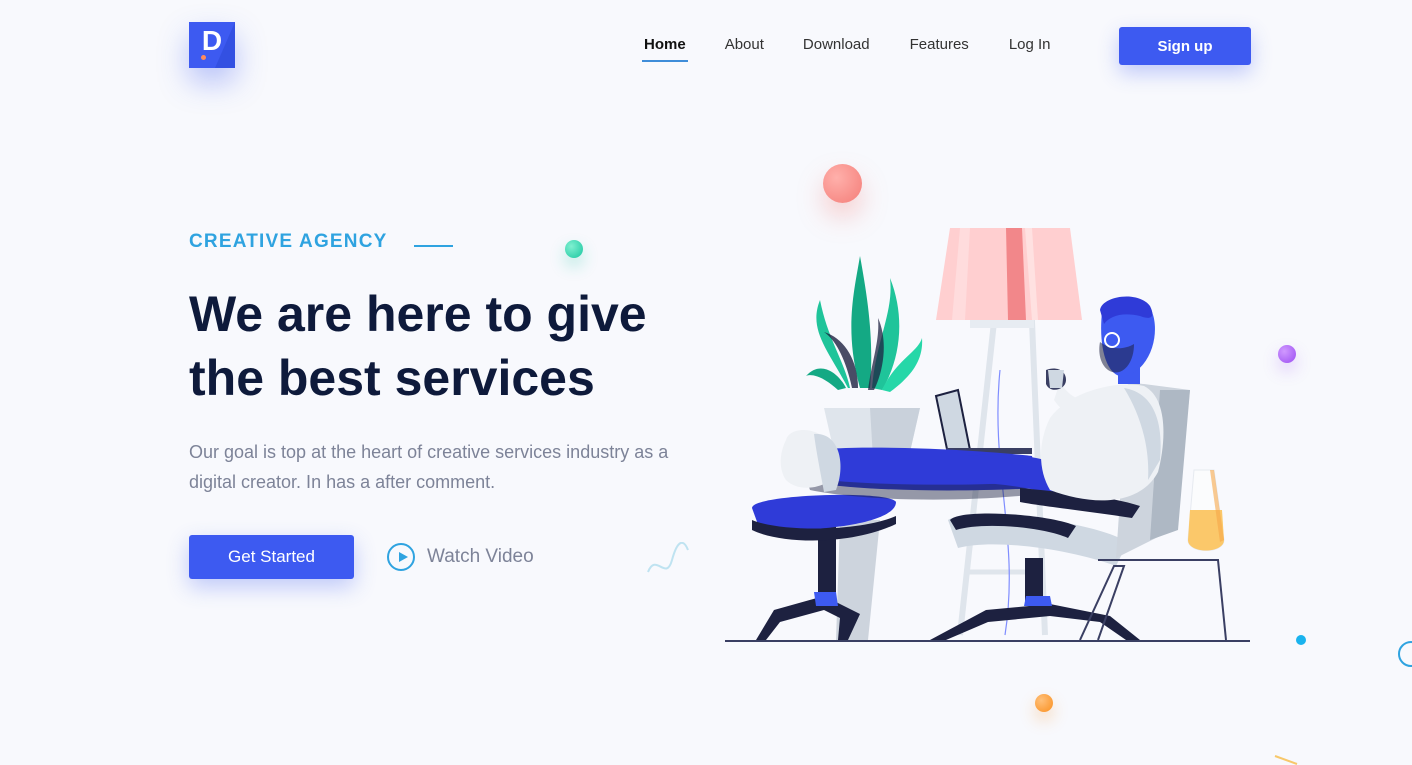 The image size is (1412, 765). Describe the element at coordinates (288, 241) in the screenshot. I see `hero-eyebrow: CREATIVE AGENCY` at that location.